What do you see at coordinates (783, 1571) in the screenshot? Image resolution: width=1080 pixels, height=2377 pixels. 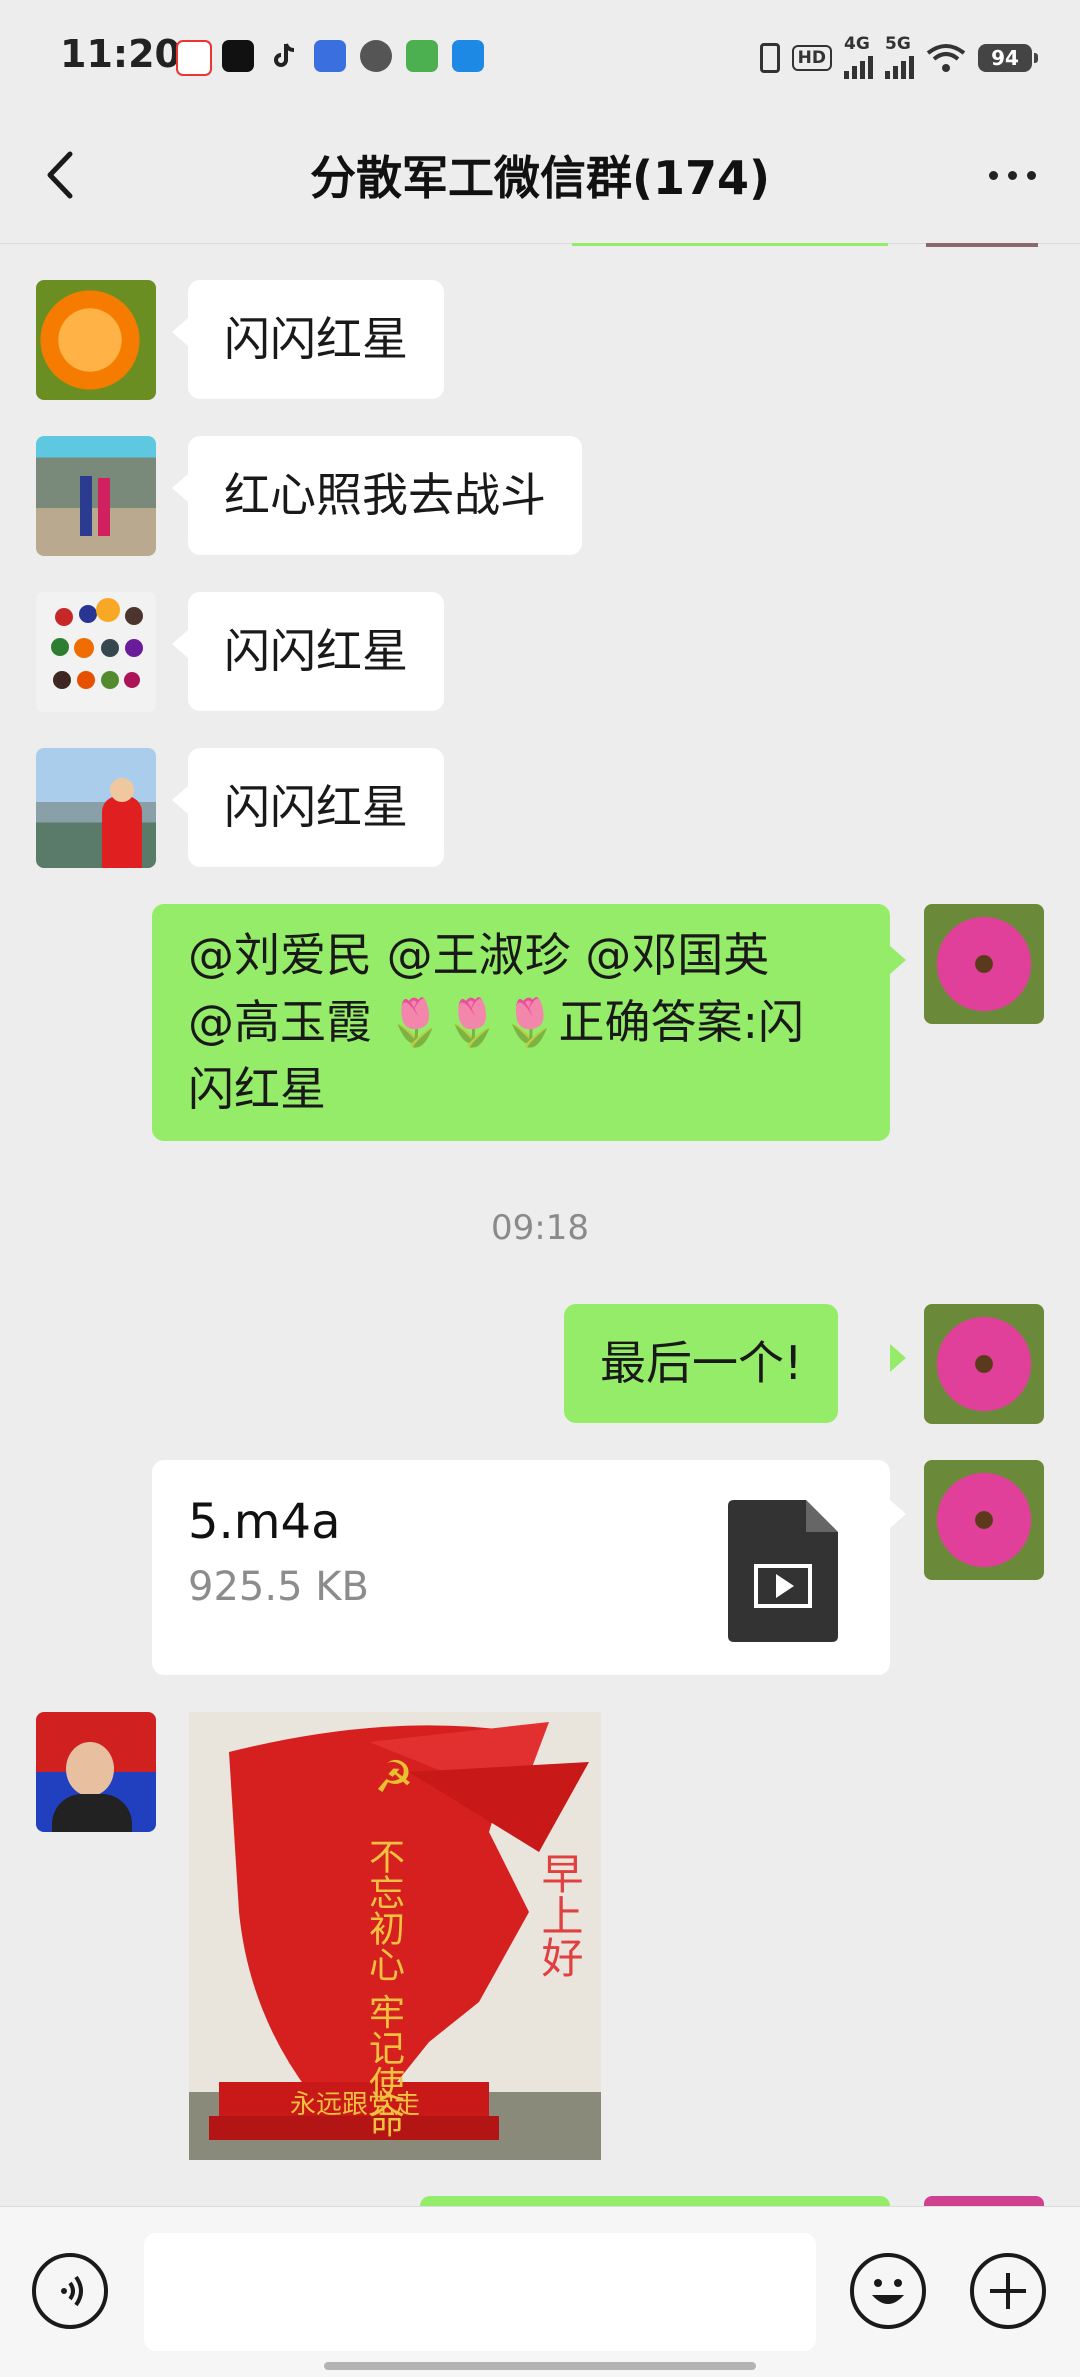 I see `video-file-icon` at bounding box center [783, 1571].